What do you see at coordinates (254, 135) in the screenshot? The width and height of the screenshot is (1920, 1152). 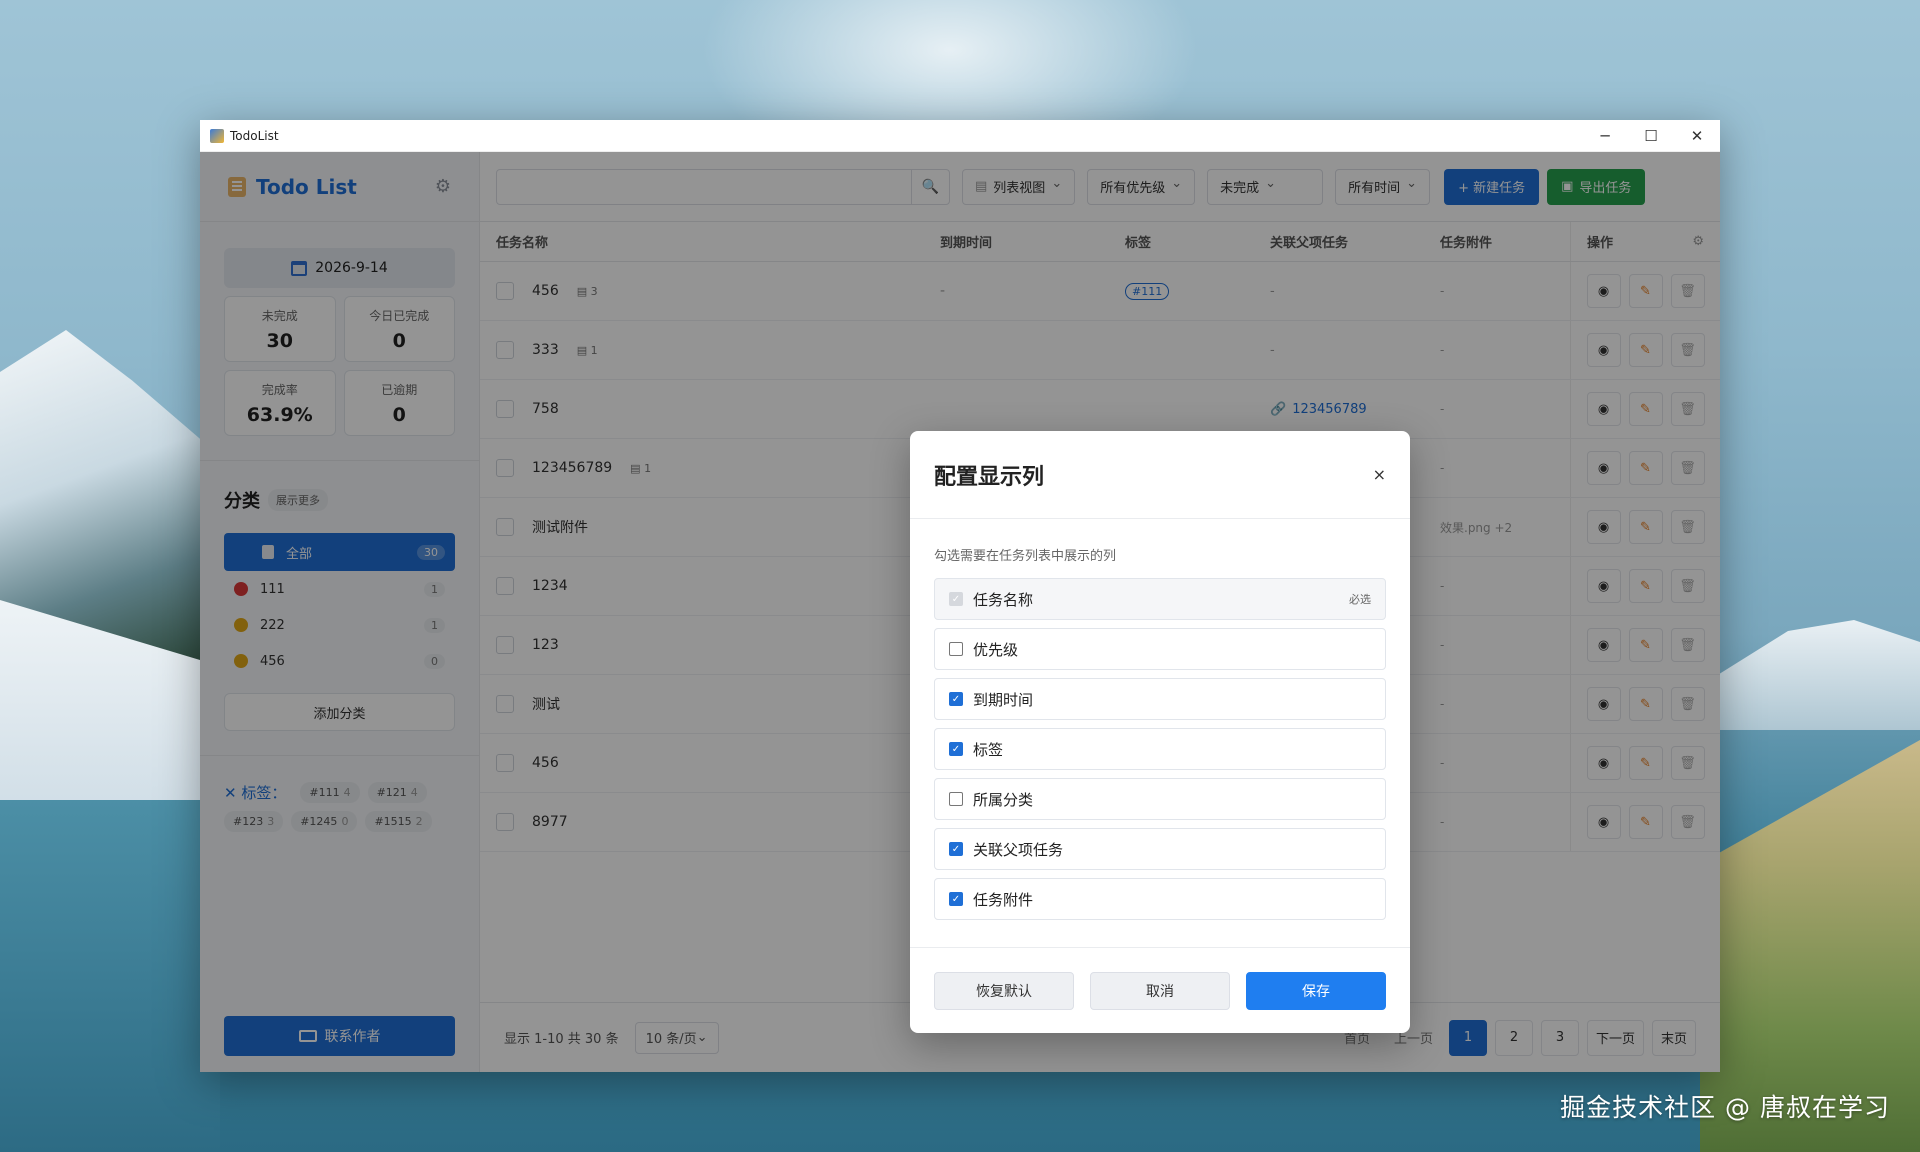 I see `window-title: TodoList` at bounding box center [254, 135].